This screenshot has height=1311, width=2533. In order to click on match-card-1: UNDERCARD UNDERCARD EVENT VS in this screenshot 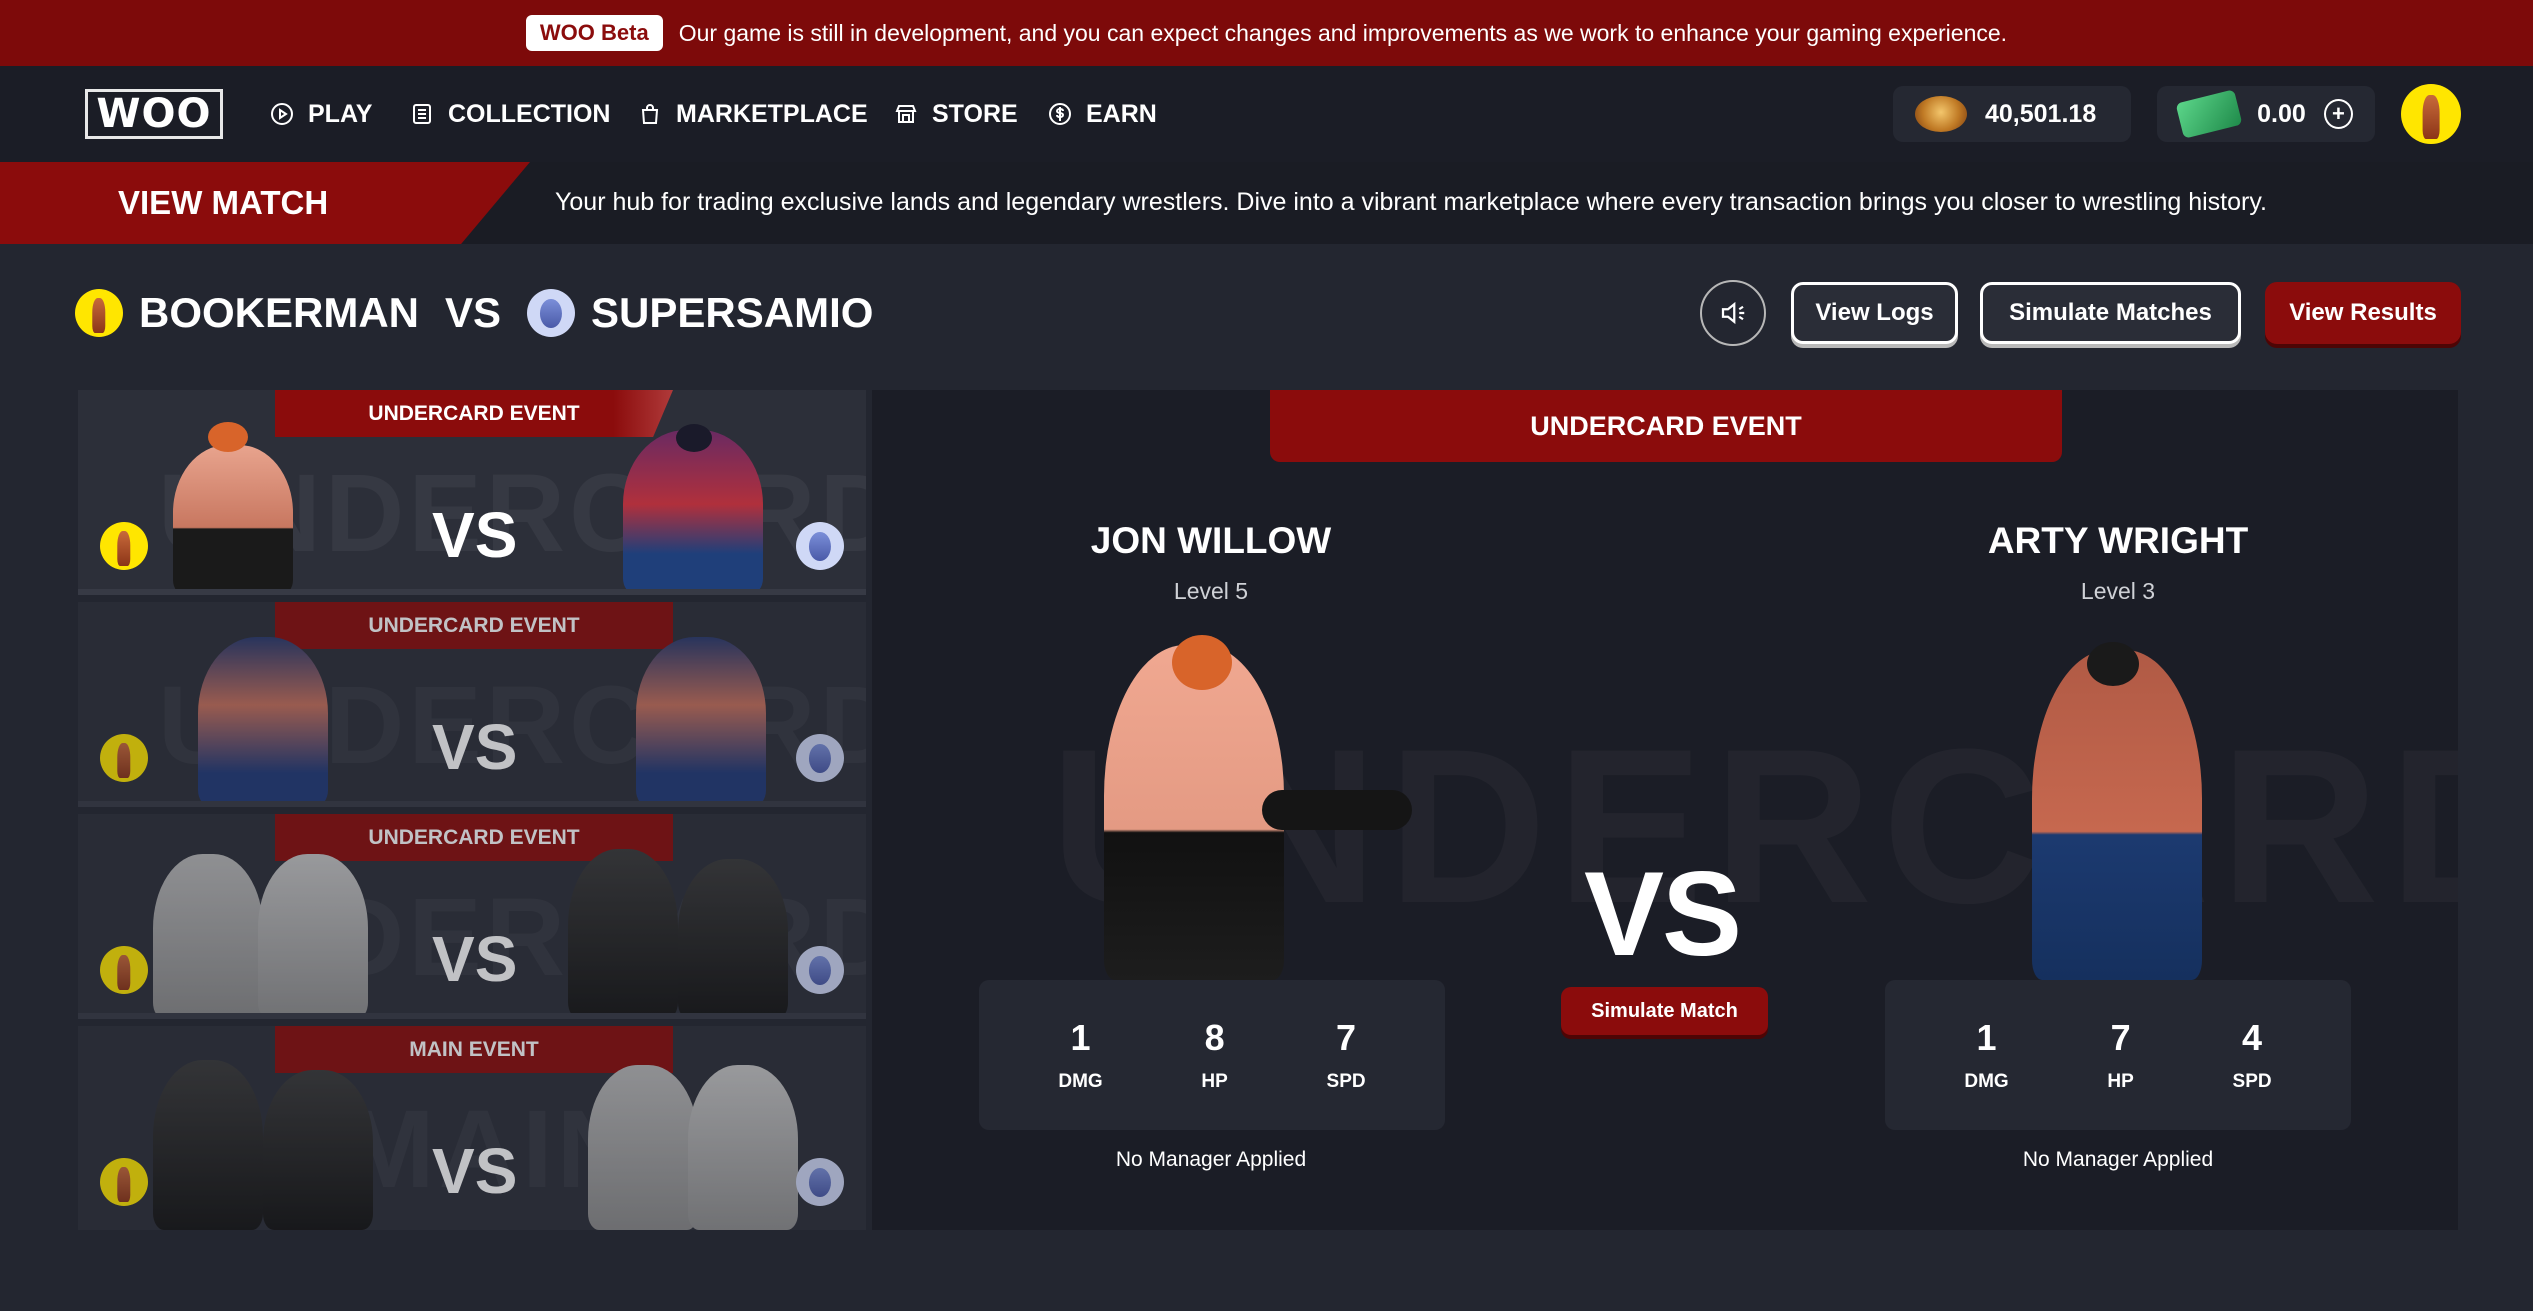, I will do `click(472, 492)`.